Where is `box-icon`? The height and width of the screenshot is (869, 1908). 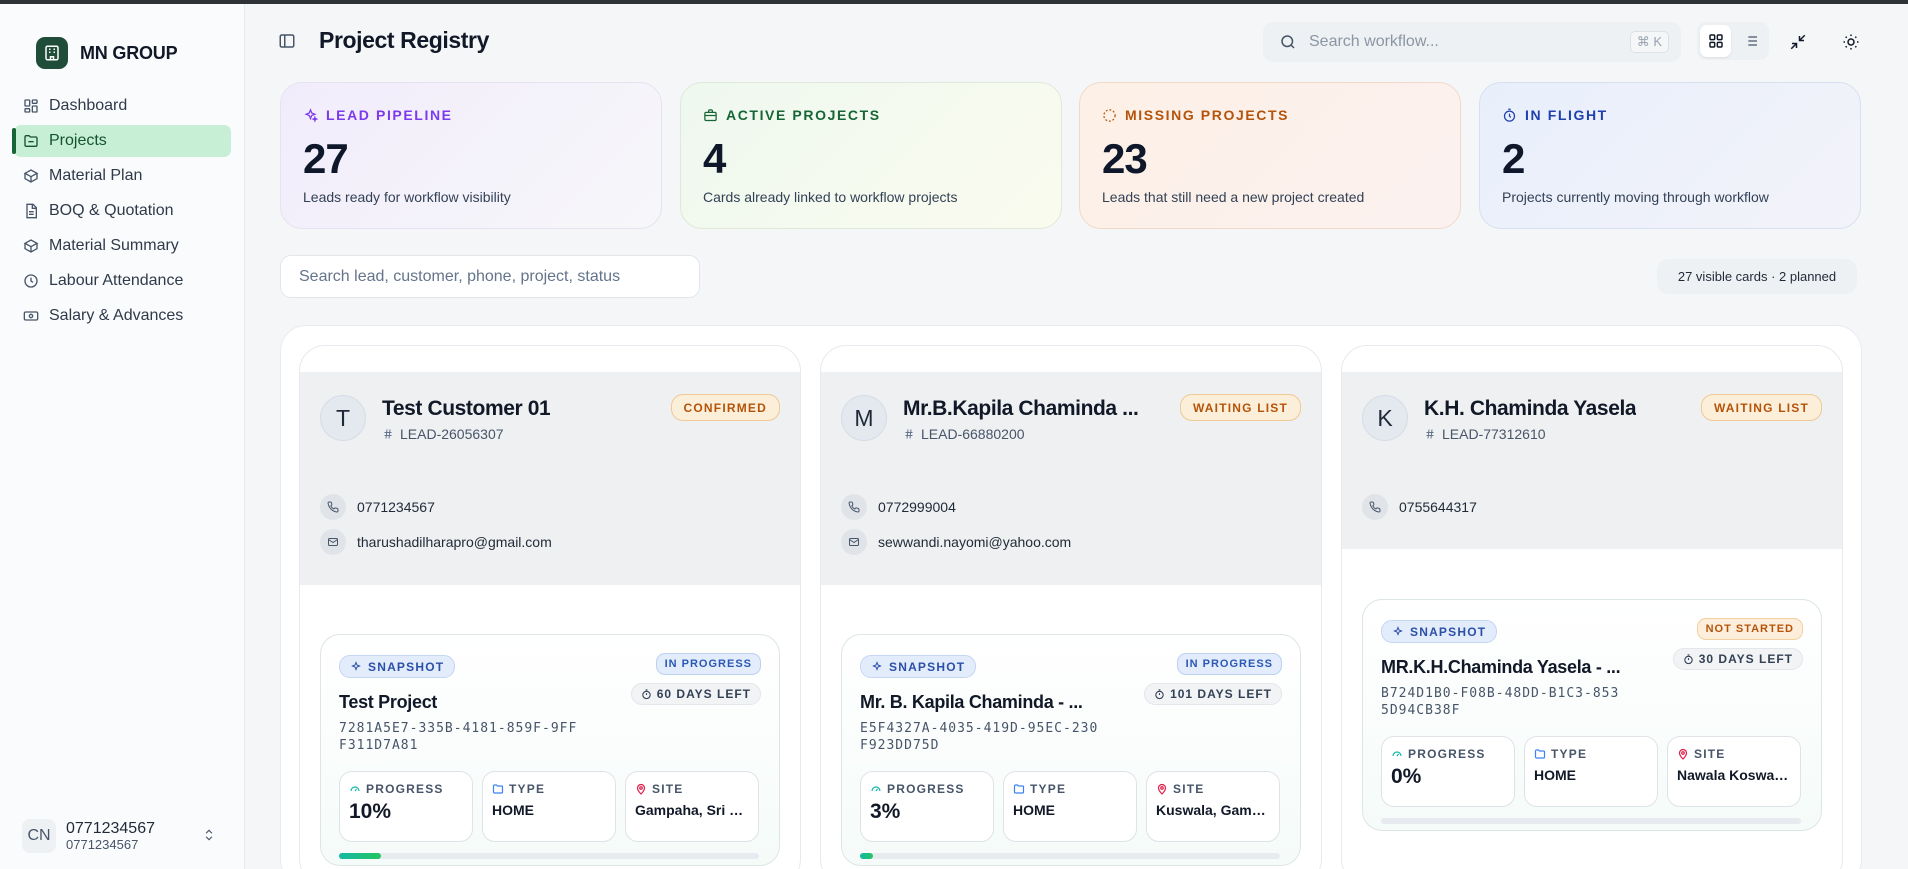 box-icon is located at coordinates (31, 176).